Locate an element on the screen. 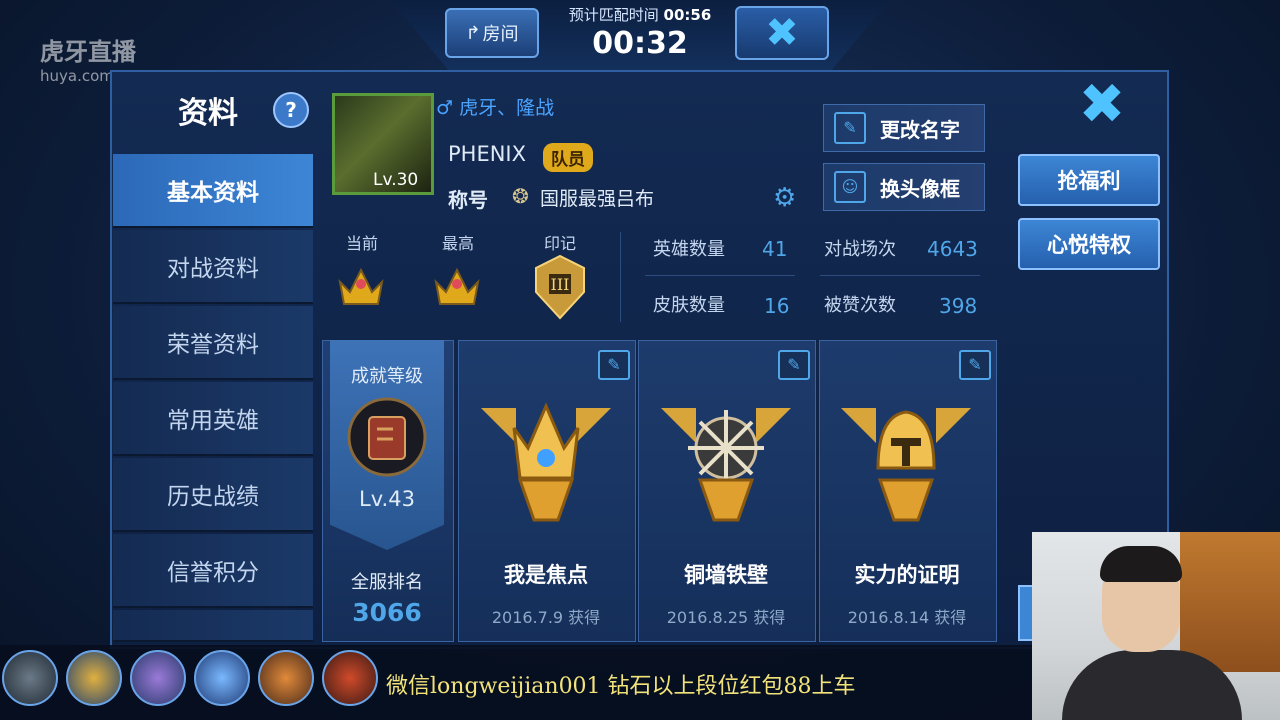 The width and height of the screenshot is (1280, 720). axe-item-icon is located at coordinates (286, 678).